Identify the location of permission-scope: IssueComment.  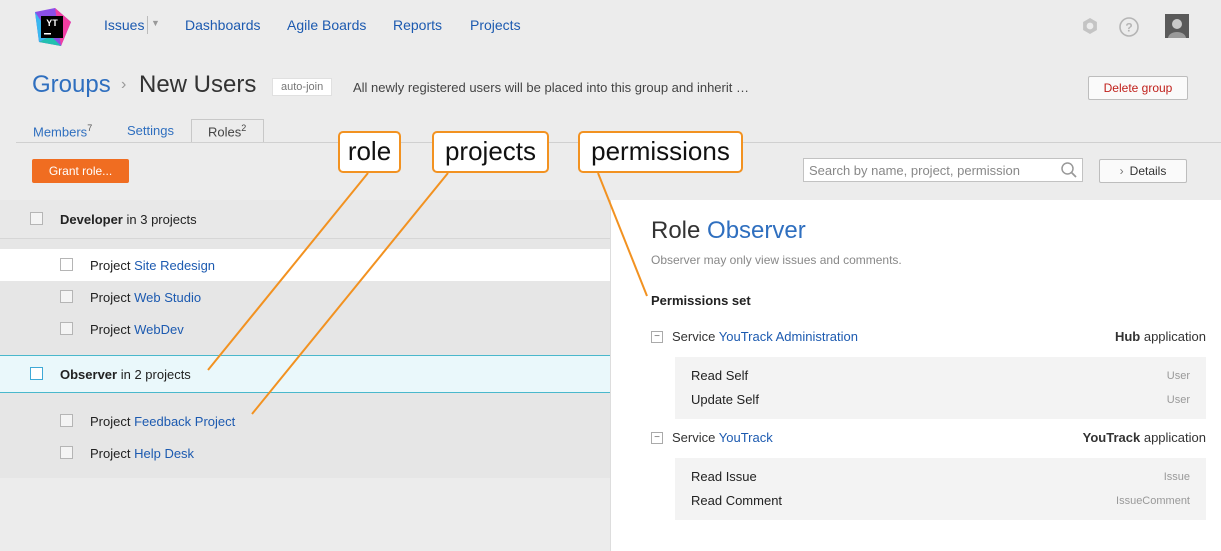
(1153, 501).